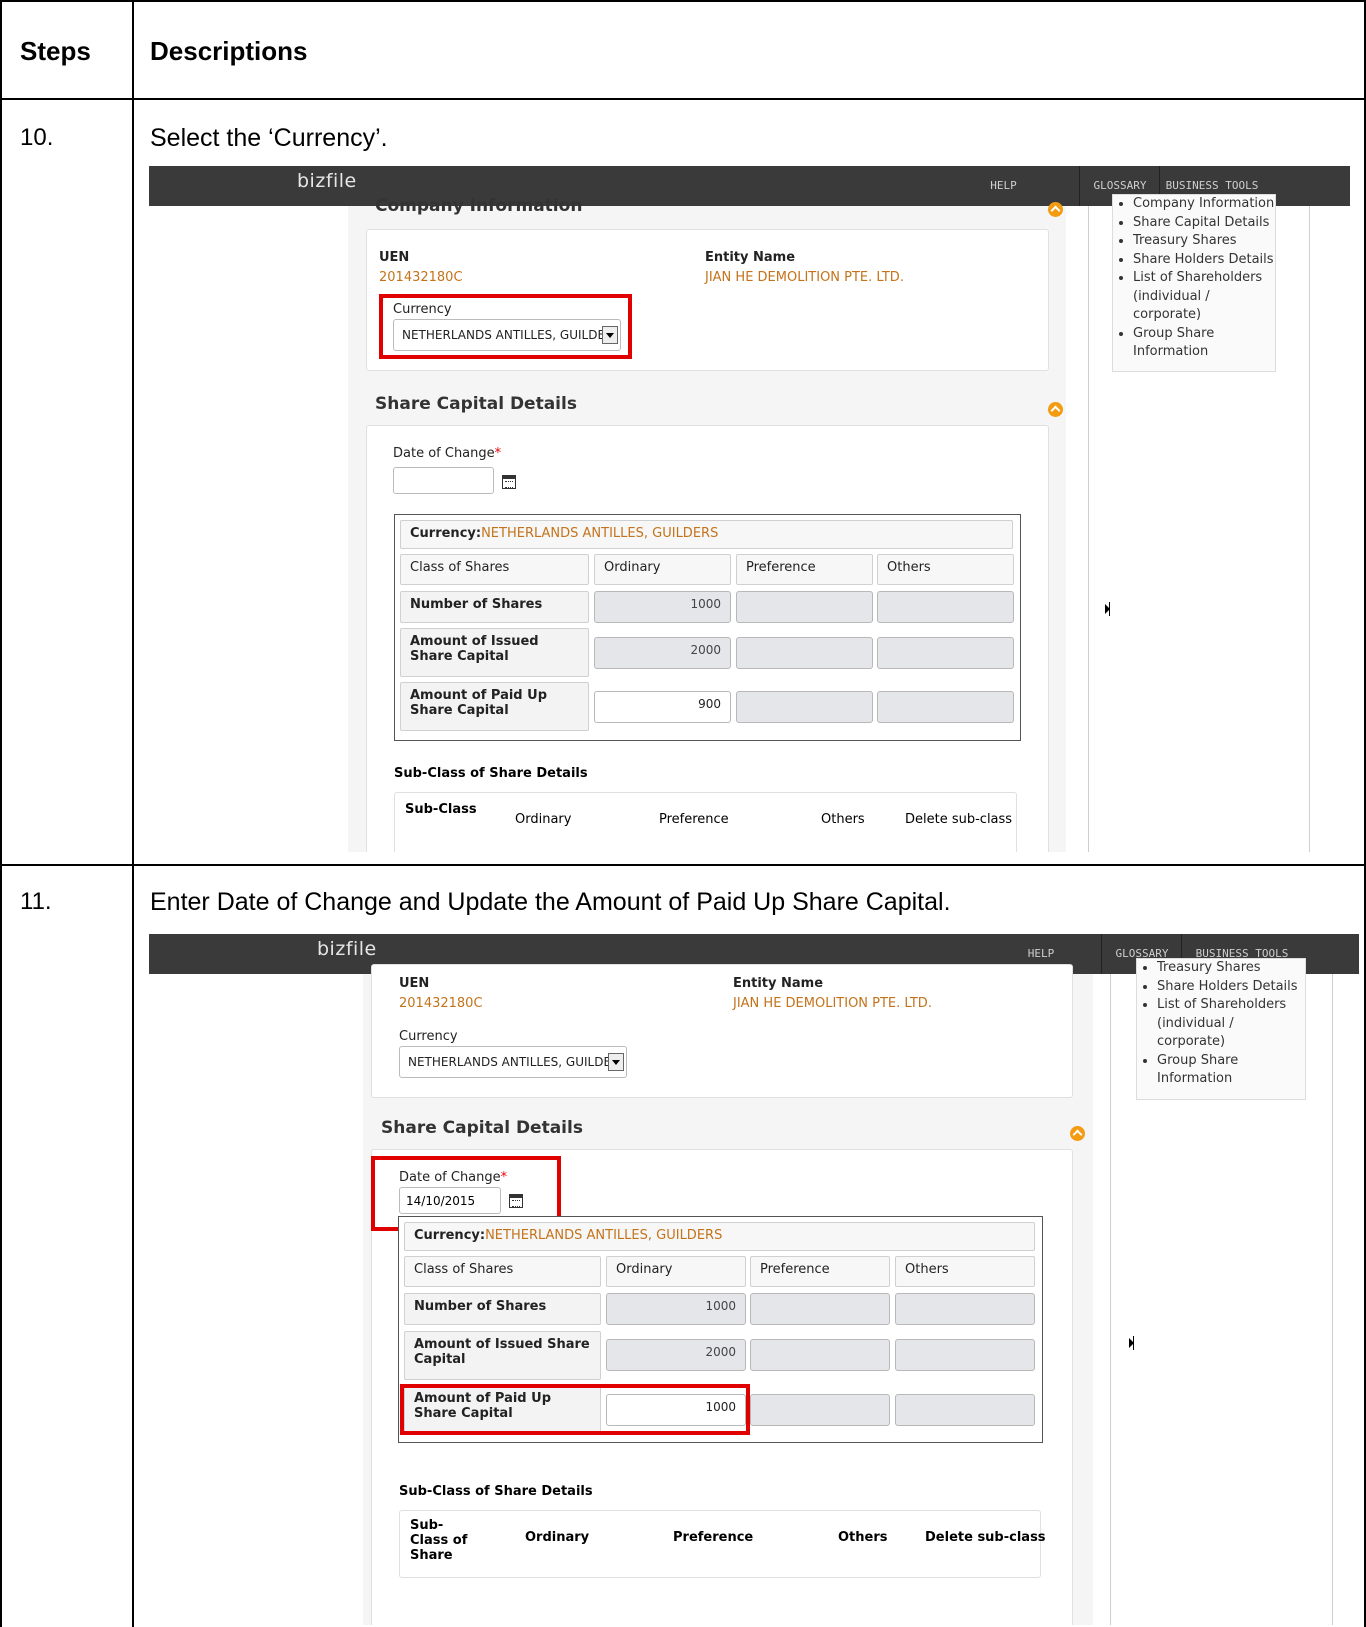 The height and width of the screenshot is (1627, 1366). What do you see at coordinates (269, 138) in the screenshot?
I see `step-description: Select the ‘Currency’.` at bounding box center [269, 138].